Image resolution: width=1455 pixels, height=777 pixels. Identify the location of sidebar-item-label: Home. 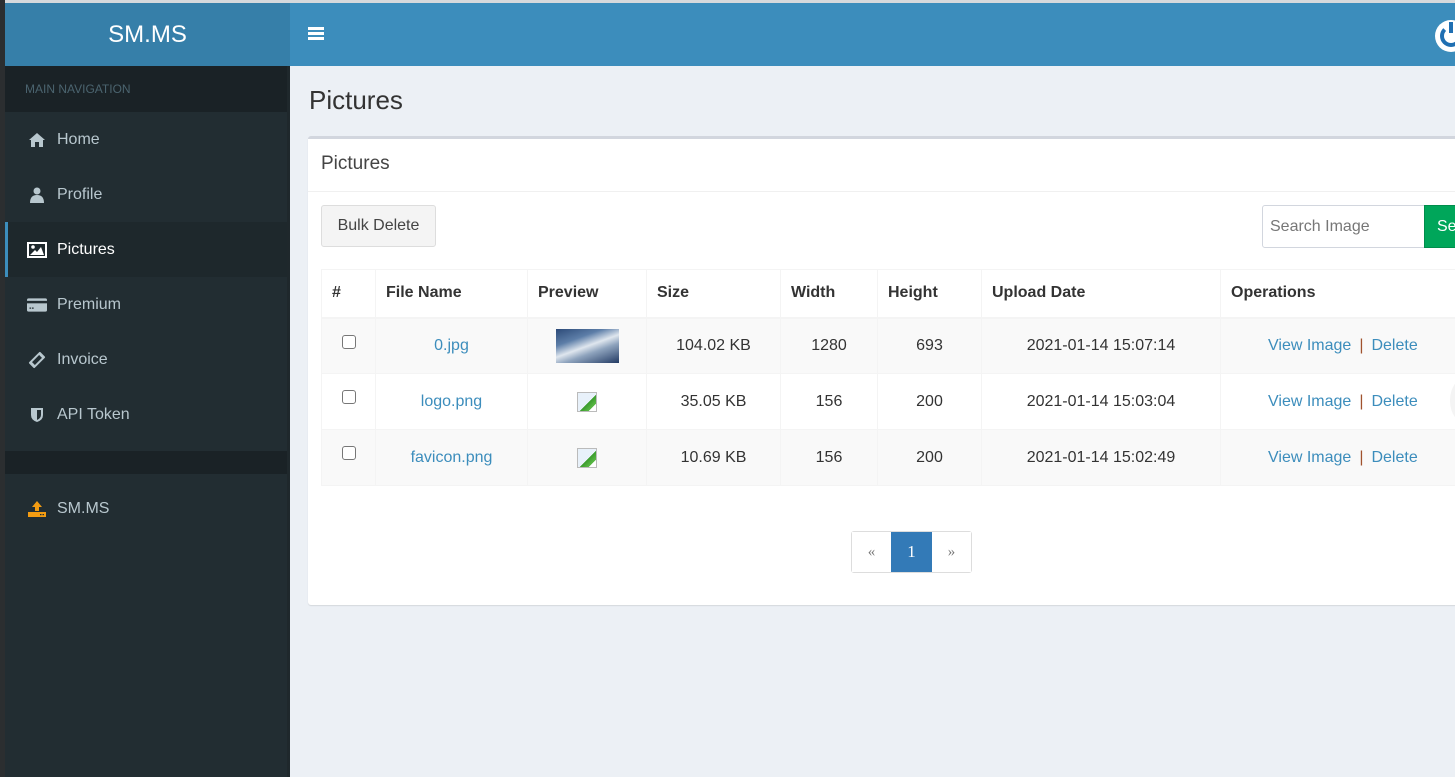
(78, 139).